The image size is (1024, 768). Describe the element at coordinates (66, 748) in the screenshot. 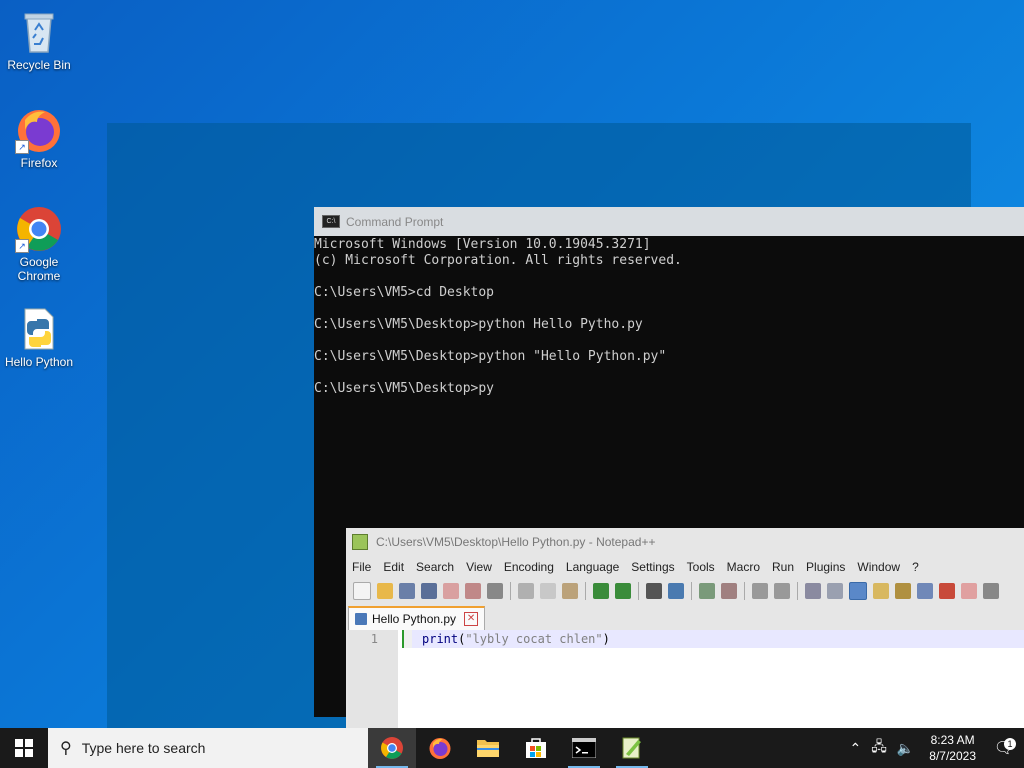

I see `search-icon: ⚲` at that location.